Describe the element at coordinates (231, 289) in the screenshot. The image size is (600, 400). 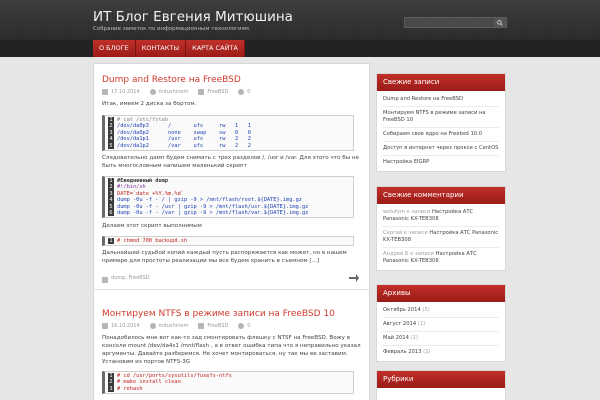
I see `post-divider` at that location.